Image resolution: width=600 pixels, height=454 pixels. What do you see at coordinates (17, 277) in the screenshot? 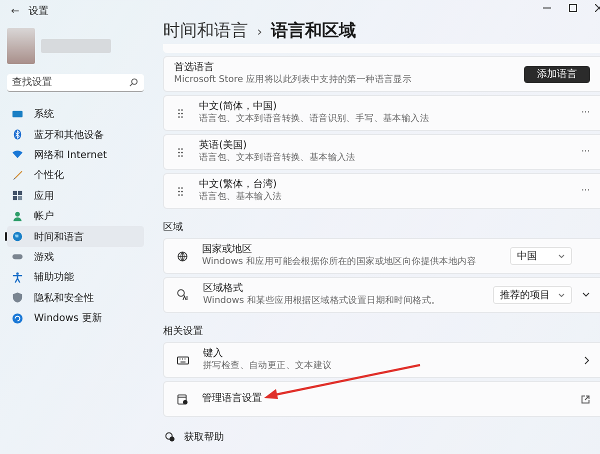
I see `accessibility-icon` at bounding box center [17, 277].